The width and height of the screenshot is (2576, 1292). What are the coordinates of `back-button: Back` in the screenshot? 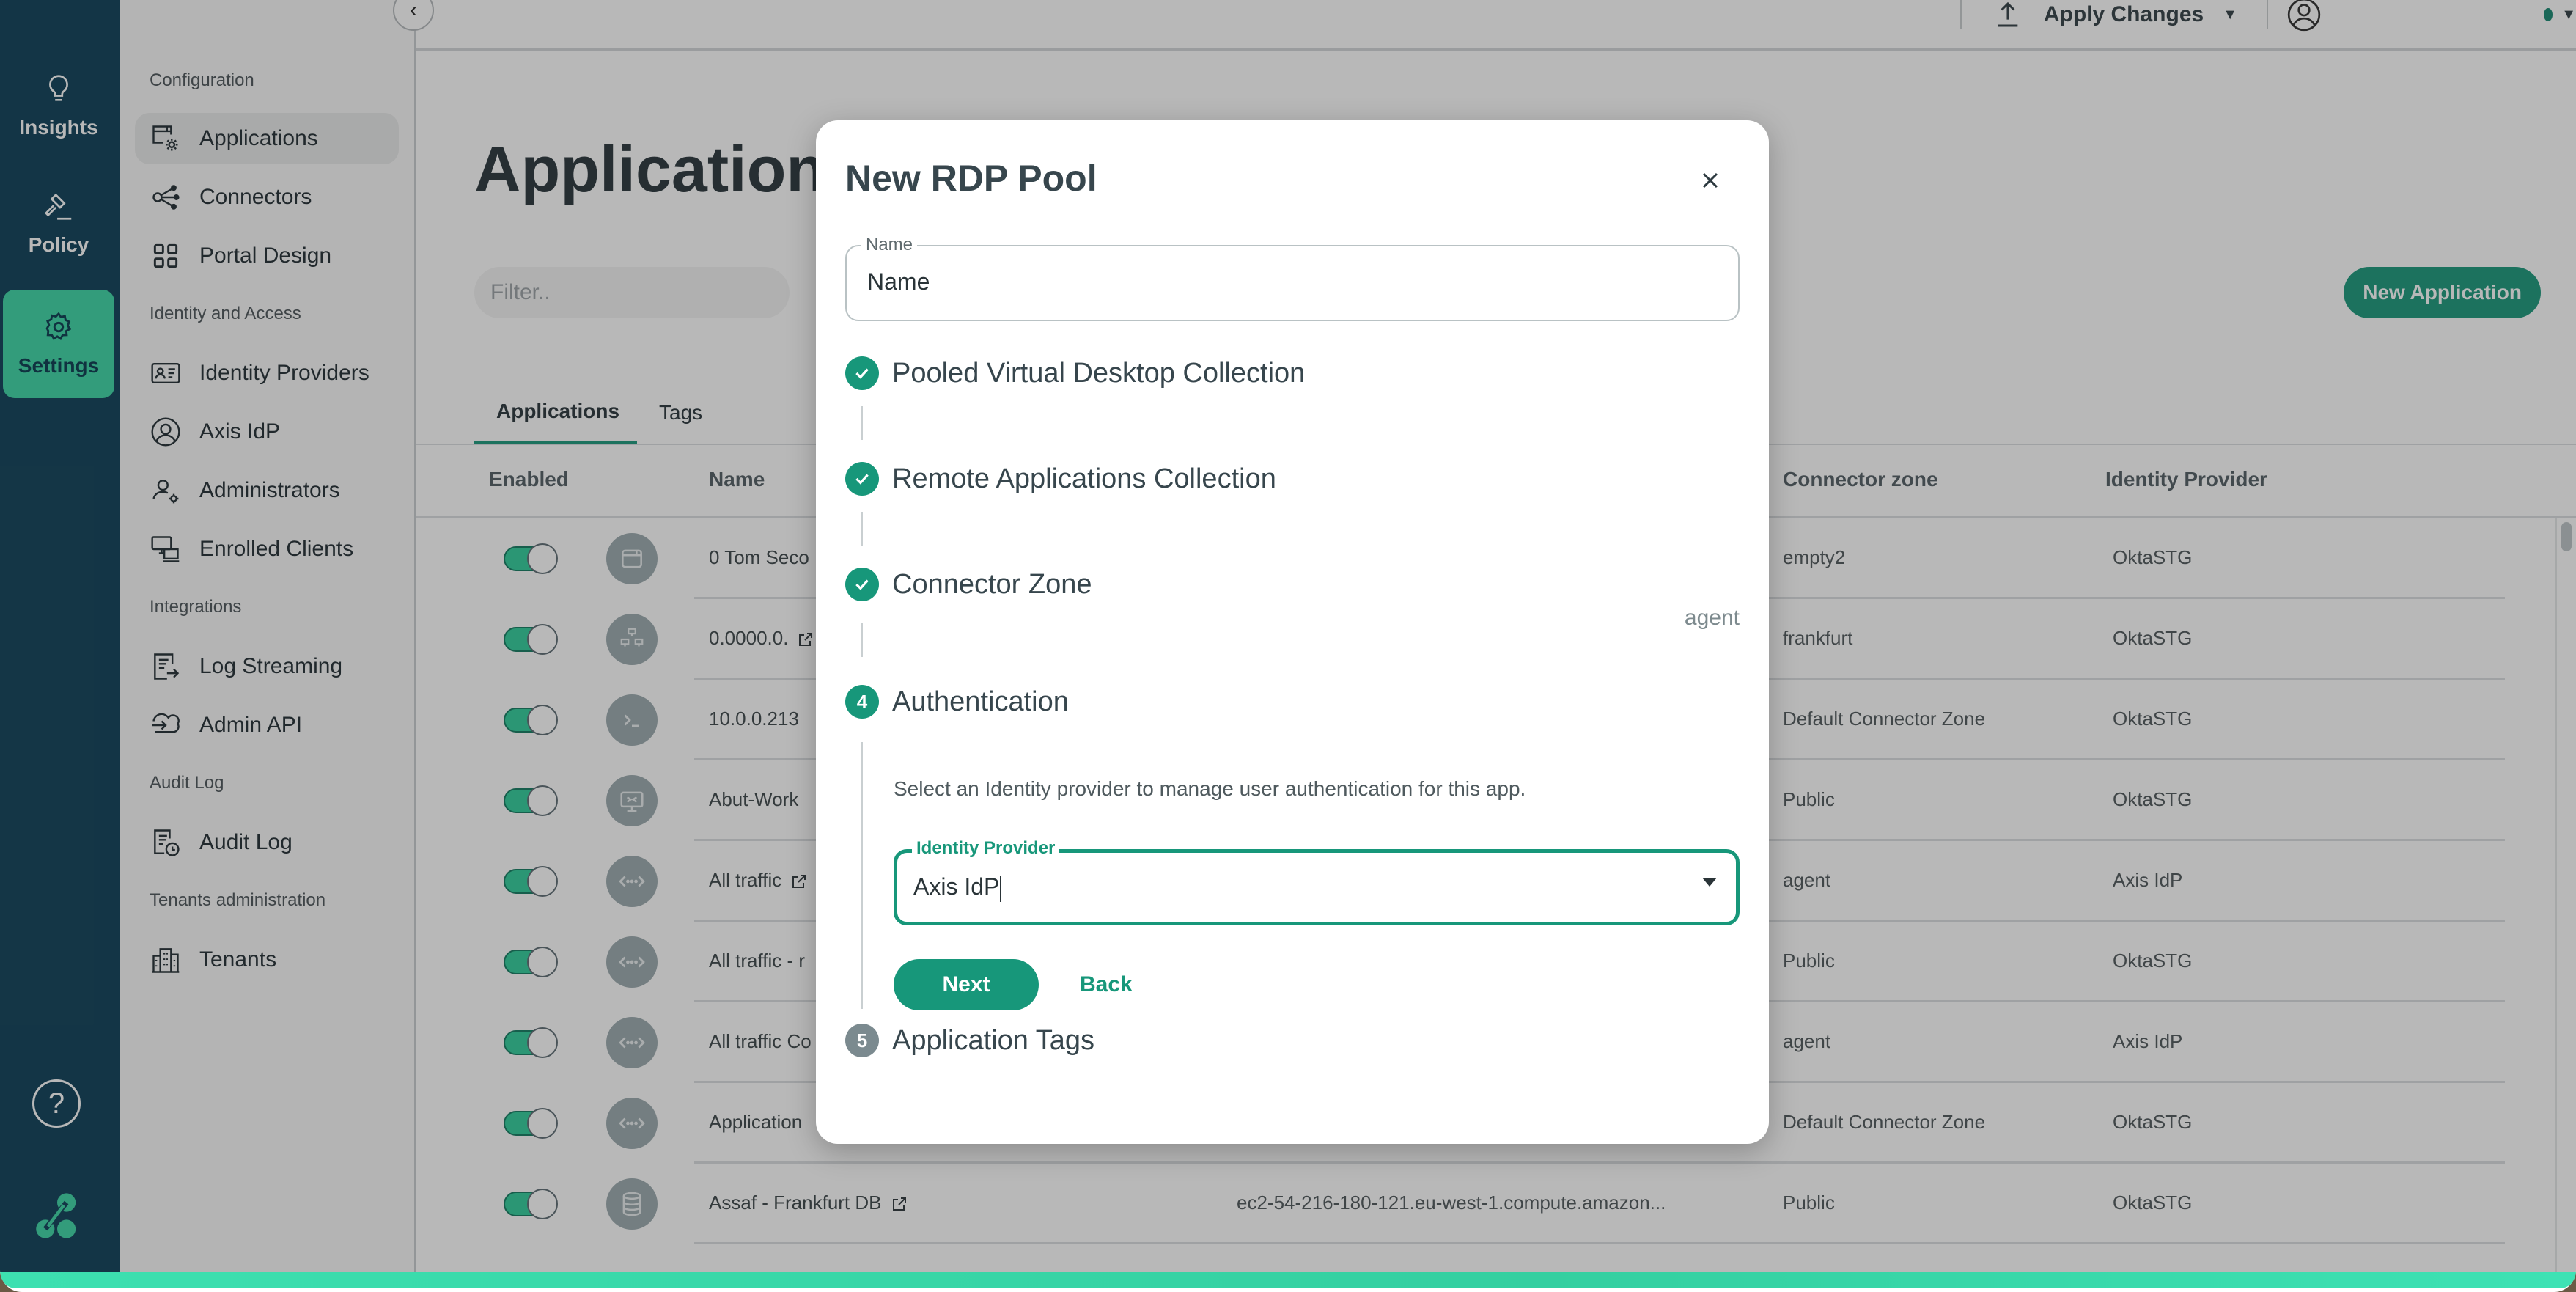 It's located at (1106, 984).